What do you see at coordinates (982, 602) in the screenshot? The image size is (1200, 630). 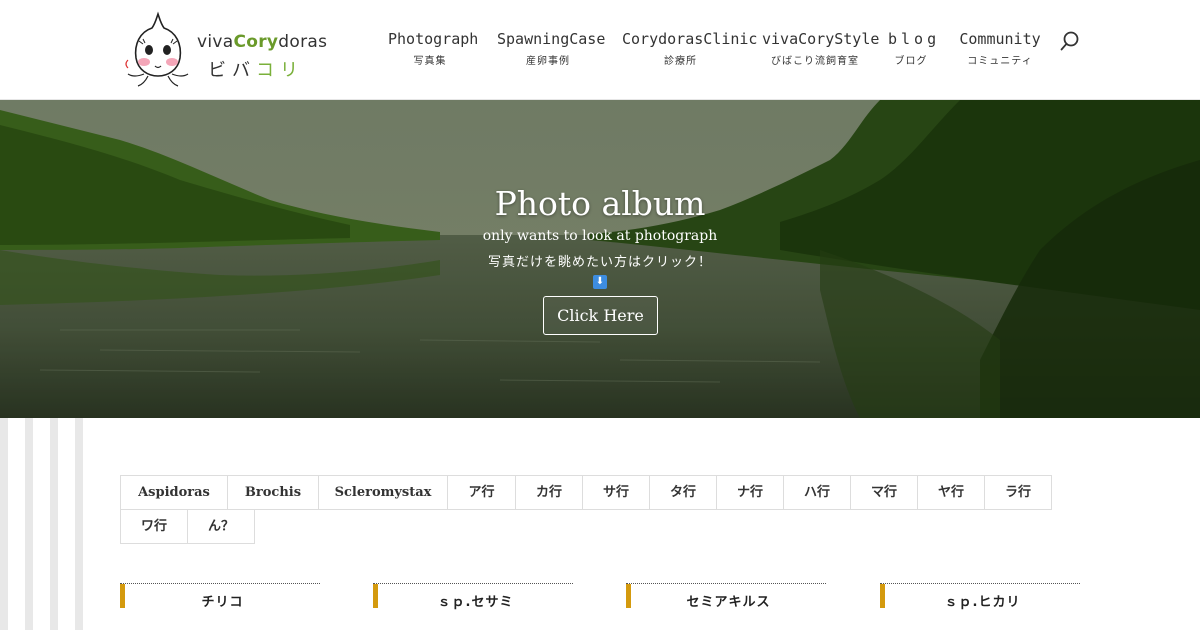 I see `card-title: ｓｐ.ヒカリ` at bounding box center [982, 602].